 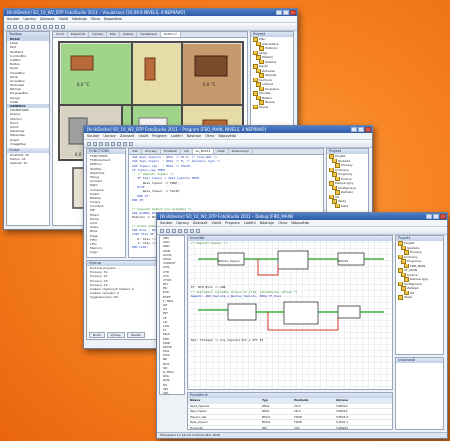 What do you see at coordinates (419, 360) in the screenshot?
I see `properties-title: Vlastnosti` at bounding box center [419, 360].